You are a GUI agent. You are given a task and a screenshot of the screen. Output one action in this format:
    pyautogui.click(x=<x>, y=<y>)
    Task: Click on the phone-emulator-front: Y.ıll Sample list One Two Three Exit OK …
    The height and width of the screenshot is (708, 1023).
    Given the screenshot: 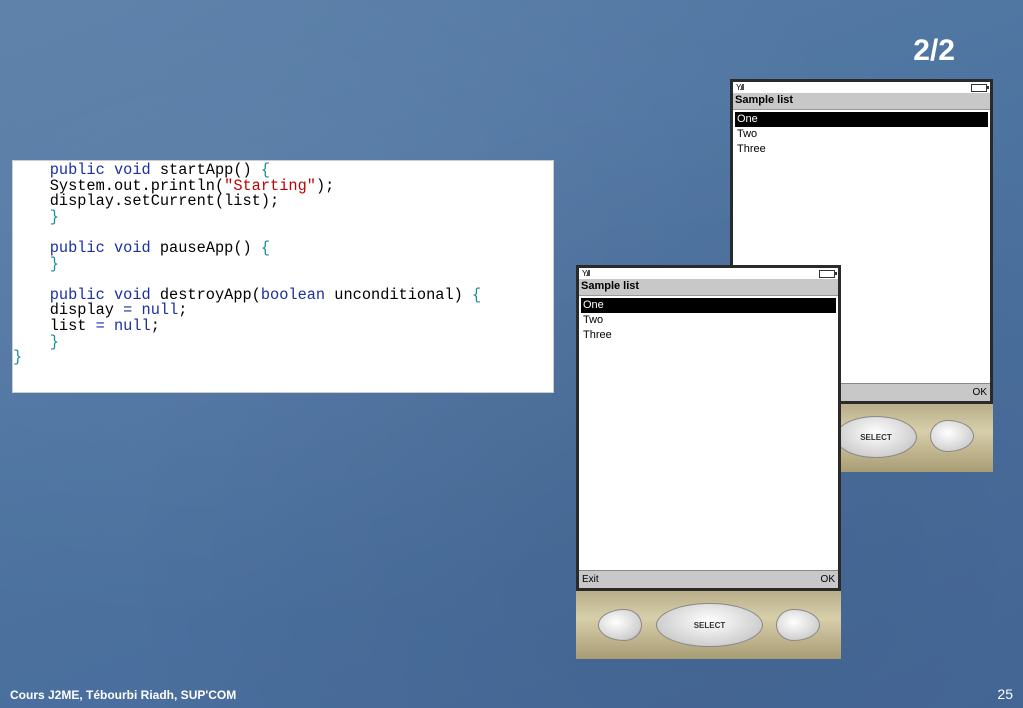 What is the action you would take?
    pyautogui.click(x=708, y=462)
    